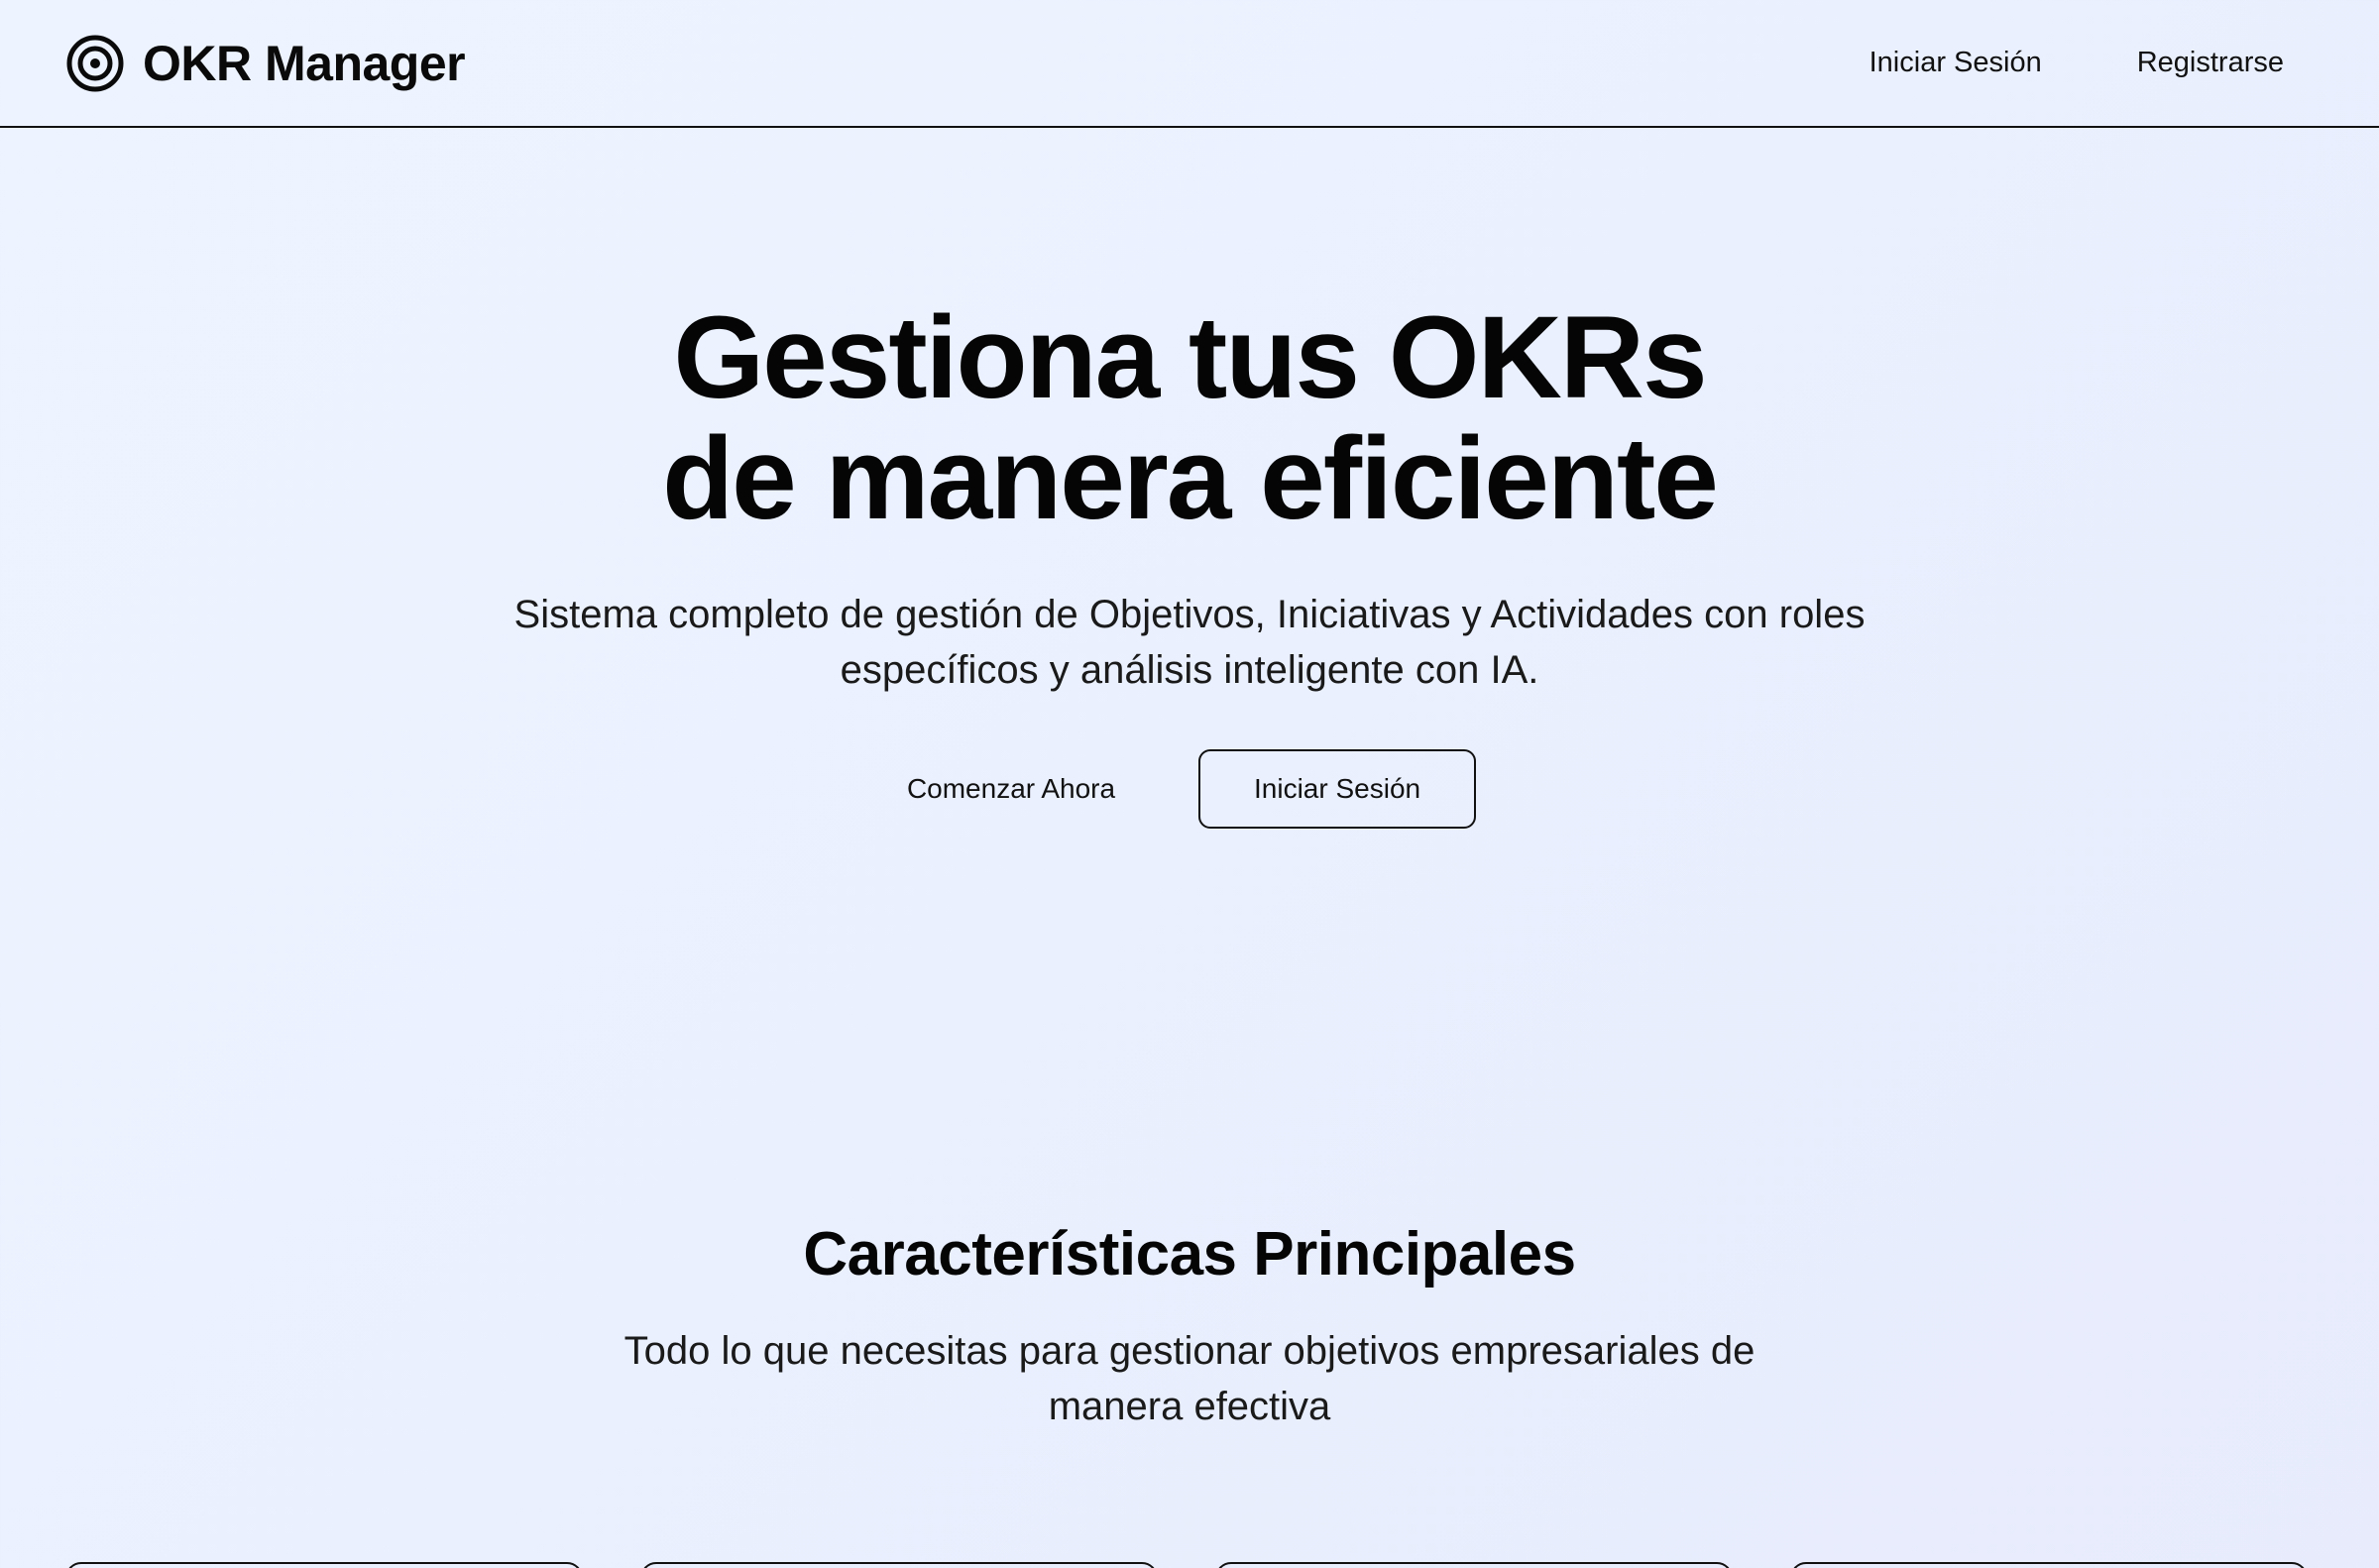 The image size is (2379, 1568). I want to click on hero-actions: Comenzar Ahora Iniciar Sesión, so click(1189, 789).